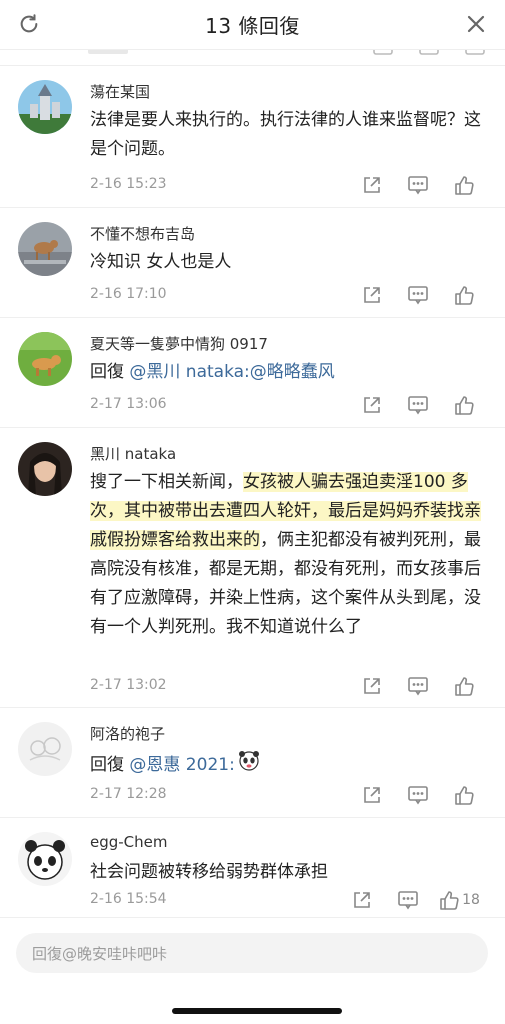  I want to click on comment-text: 回復 @黑川 nataka:@略略蠢风, so click(290, 372).